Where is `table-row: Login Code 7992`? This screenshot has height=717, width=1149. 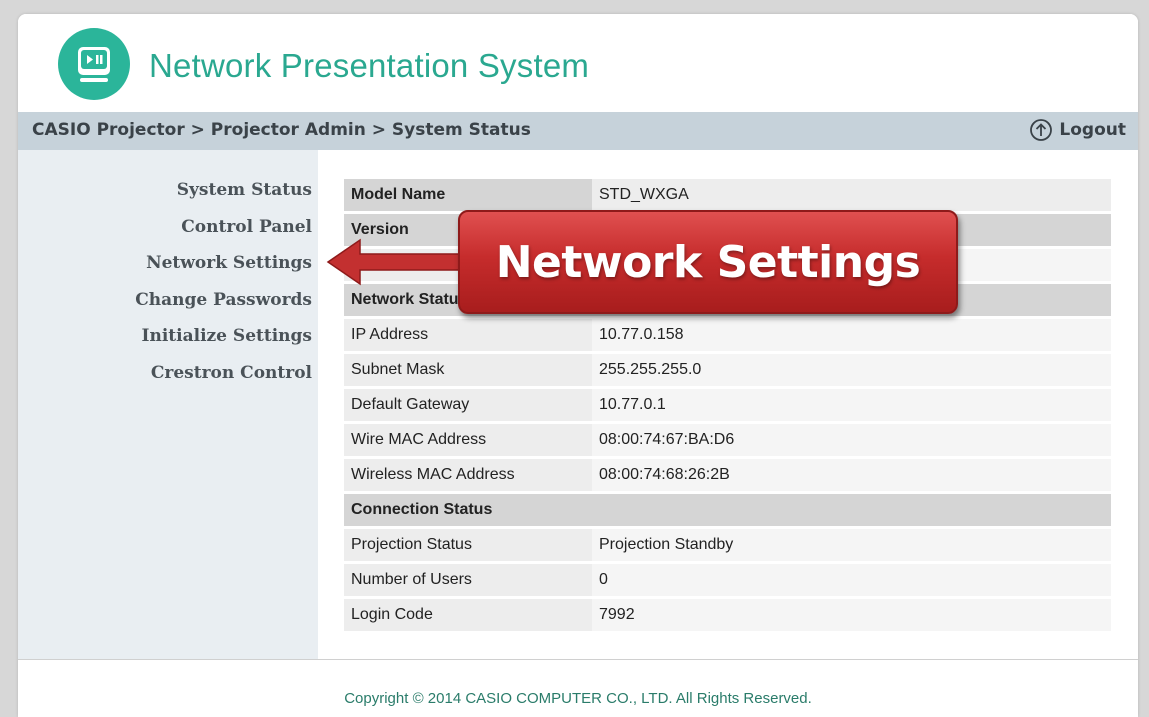
table-row: Login Code 7992 is located at coordinates (727, 615).